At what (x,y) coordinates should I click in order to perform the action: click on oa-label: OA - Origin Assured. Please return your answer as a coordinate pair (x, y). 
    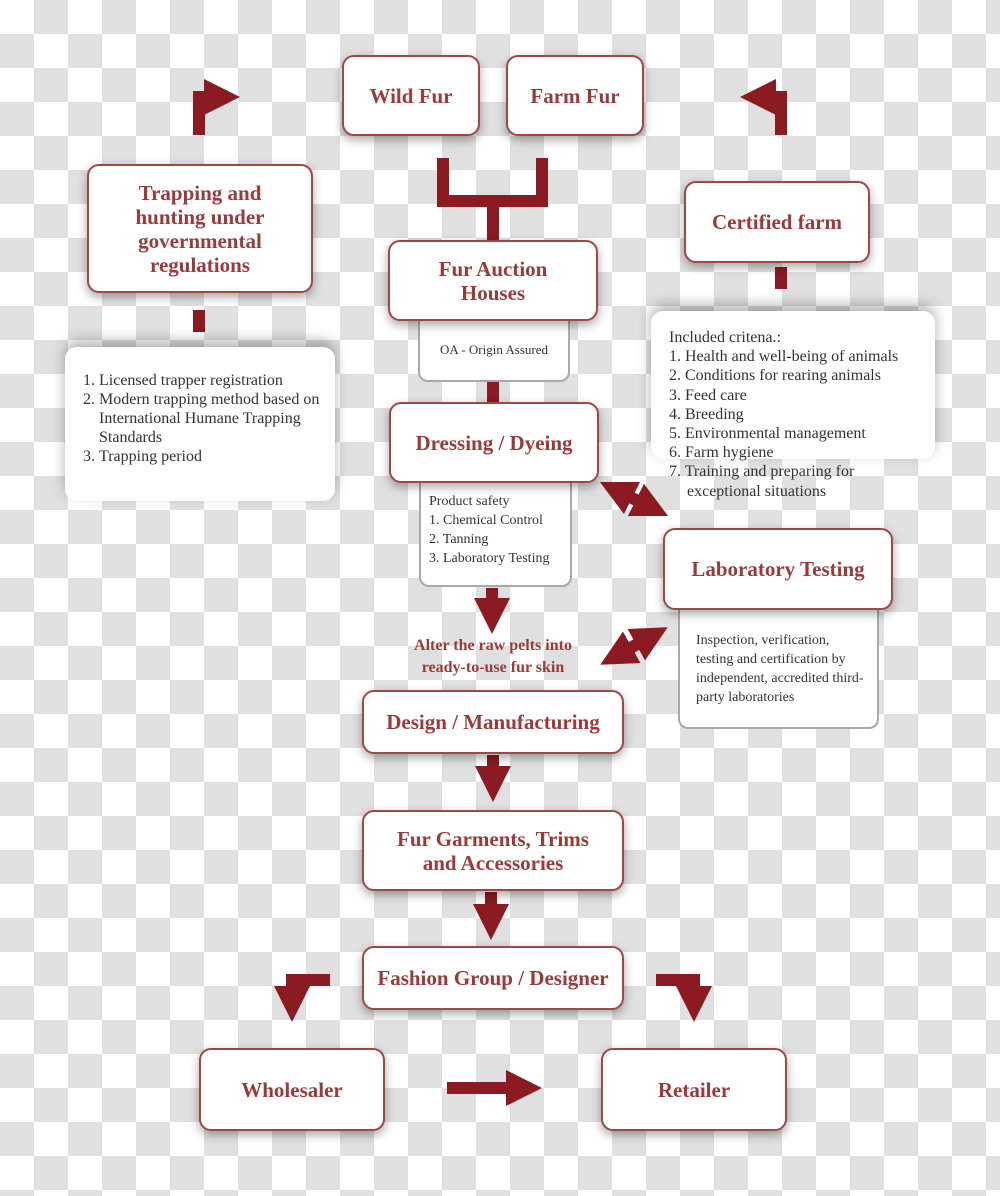
    Looking at the image, I should click on (494, 349).